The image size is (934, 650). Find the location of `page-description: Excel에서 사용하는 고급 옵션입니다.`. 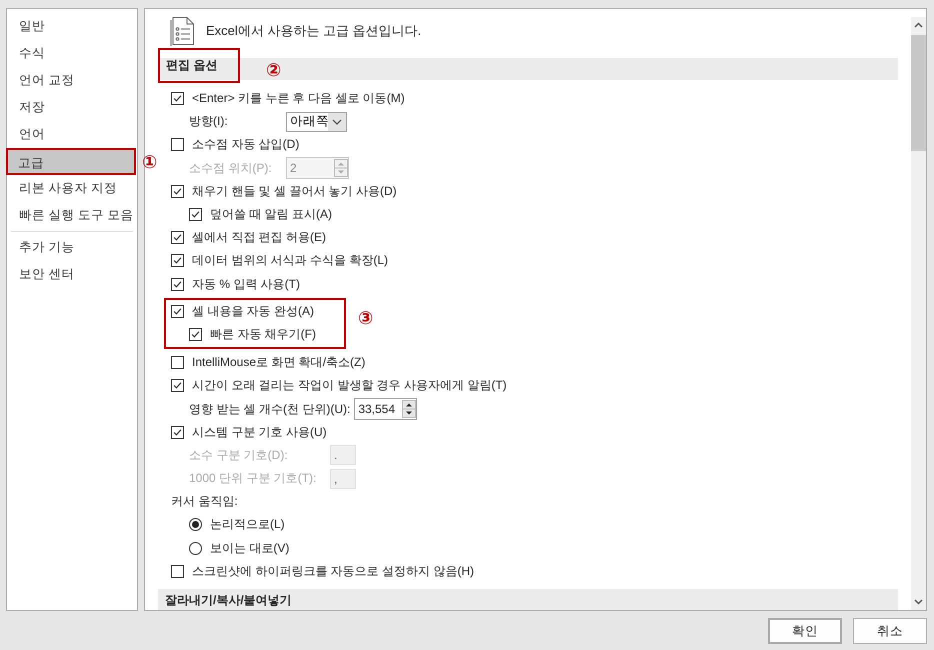

page-description: Excel에서 사용하는 고급 옵션입니다. is located at coordinates (314, 31).